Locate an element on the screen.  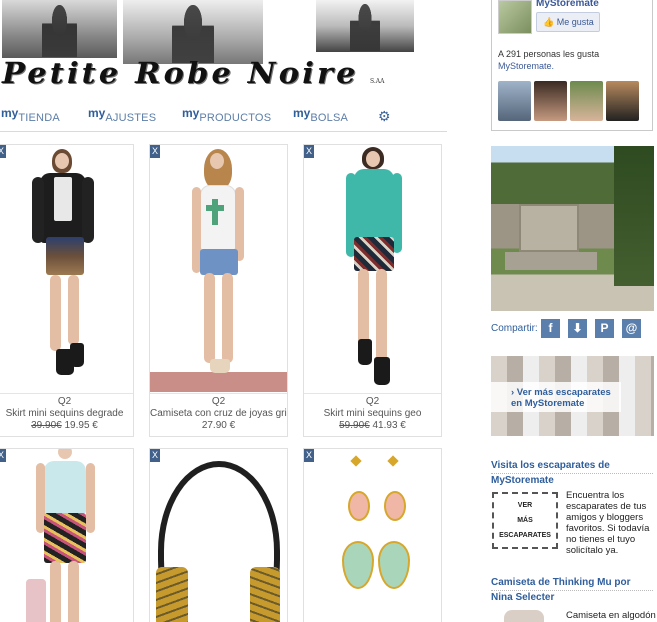
product-price: 27.90 € is located at coordinates (218, 425).